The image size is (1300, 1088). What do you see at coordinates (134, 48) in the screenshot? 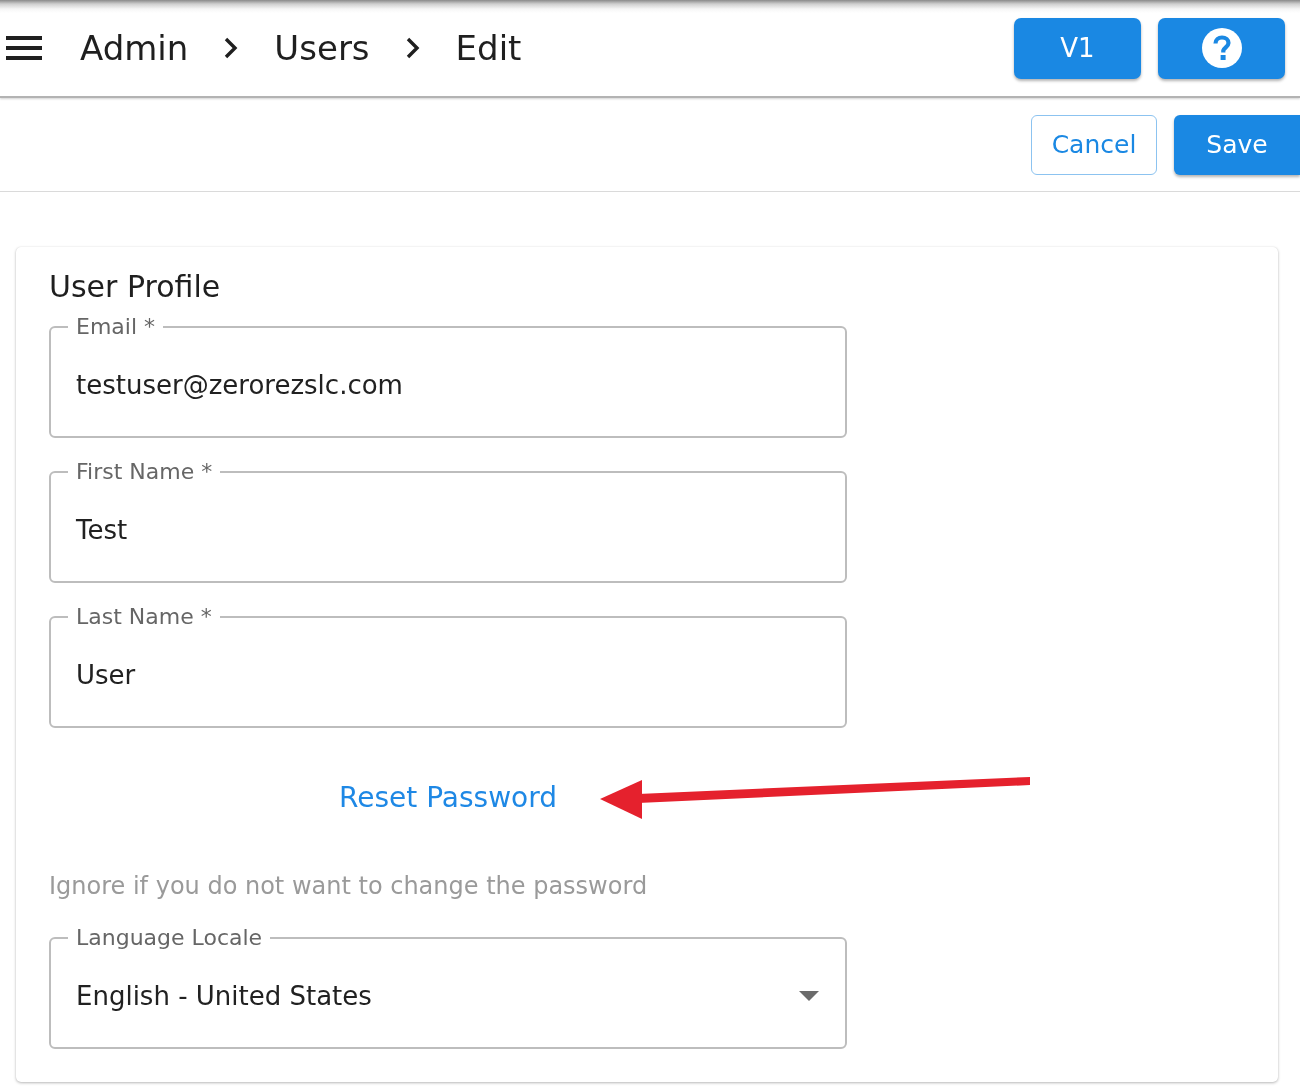
I see `breadcrumb-link: Admin` at bounding box center [134, 48].